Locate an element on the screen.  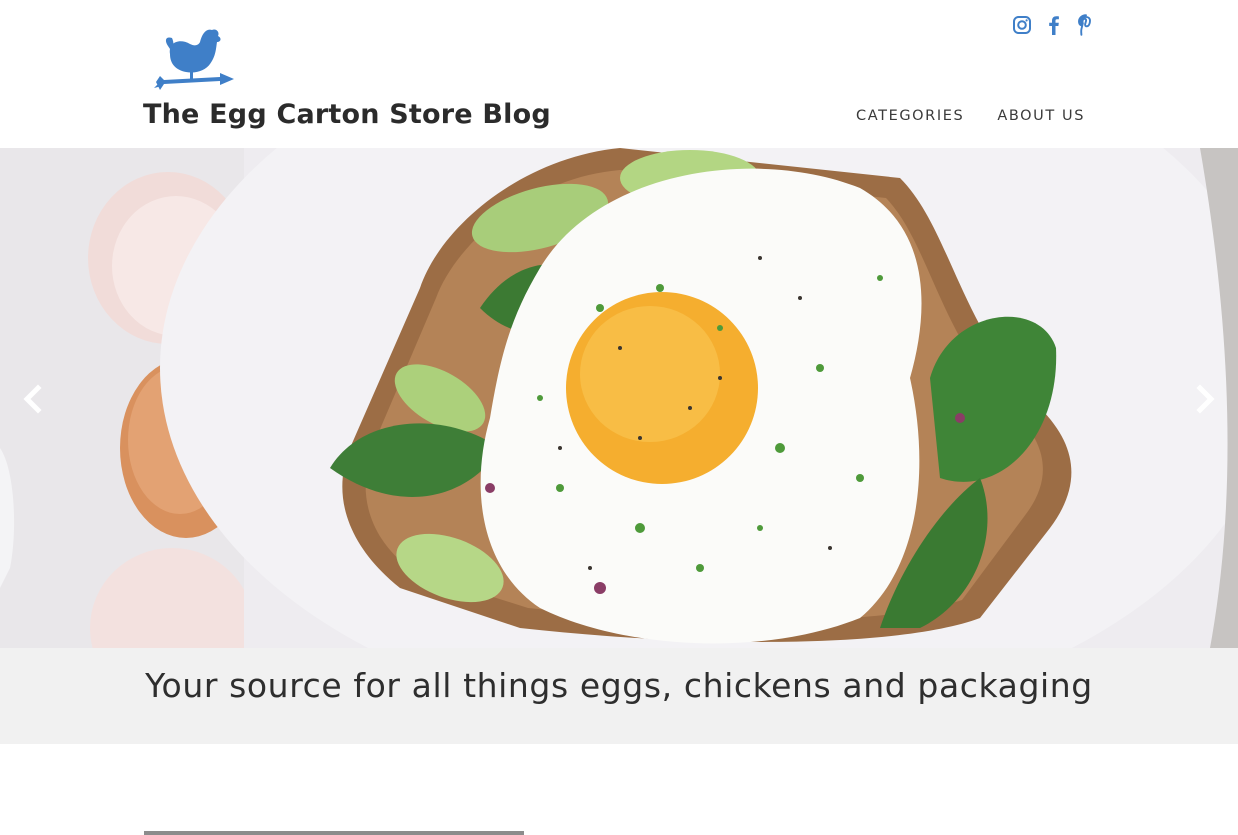
facebook-icon is located at coordinates (1054, 25).